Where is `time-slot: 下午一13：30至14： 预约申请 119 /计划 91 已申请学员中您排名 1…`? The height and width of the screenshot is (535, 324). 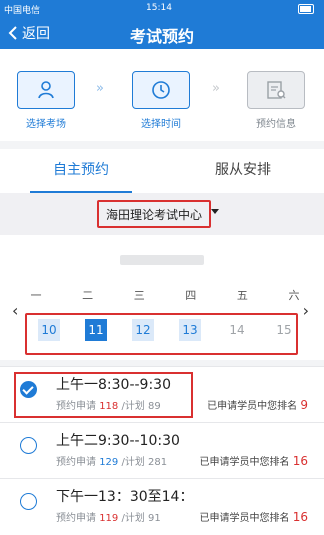 time-slot: 下午一13：30至14： 预约申请 119 /计划 91 已申请学员中您排名 1… is located at coordinates (162, 506).